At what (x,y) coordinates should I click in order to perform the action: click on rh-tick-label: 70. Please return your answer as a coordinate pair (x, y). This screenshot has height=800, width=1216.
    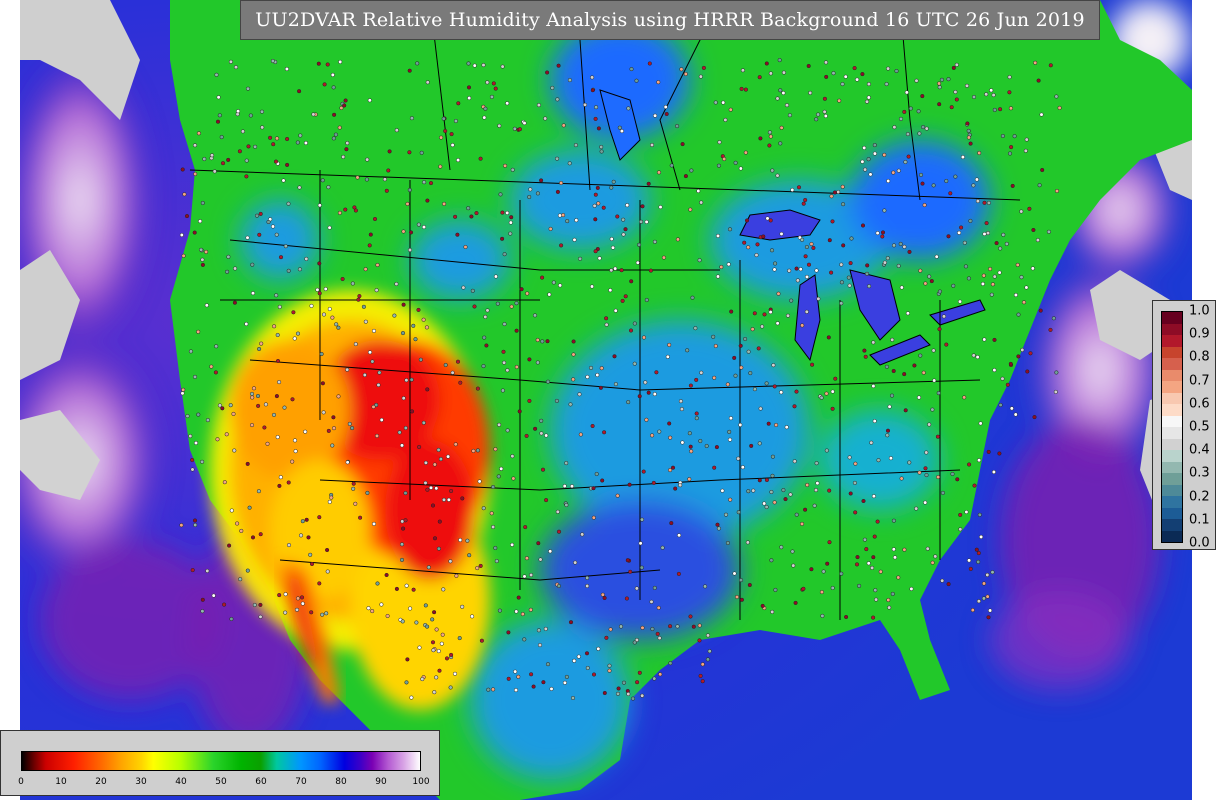
    Looking at the image, I should click on (301, 782).